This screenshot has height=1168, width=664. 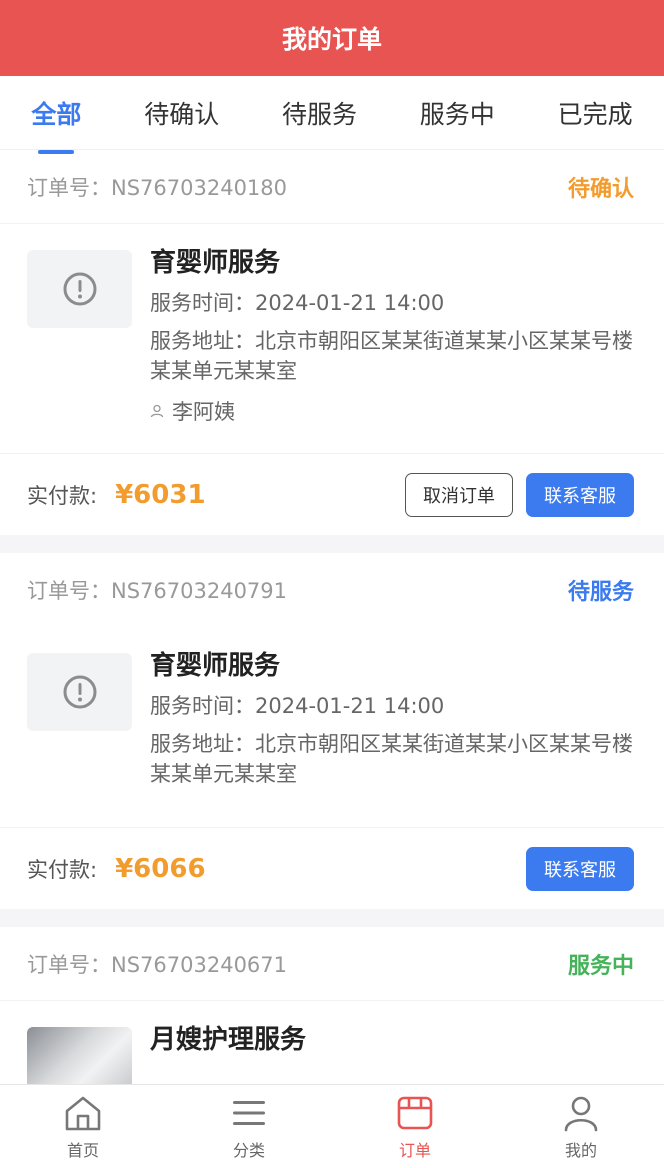 I want to click on tabbar-item-orders: 订单, so click(x=415, y=1127).